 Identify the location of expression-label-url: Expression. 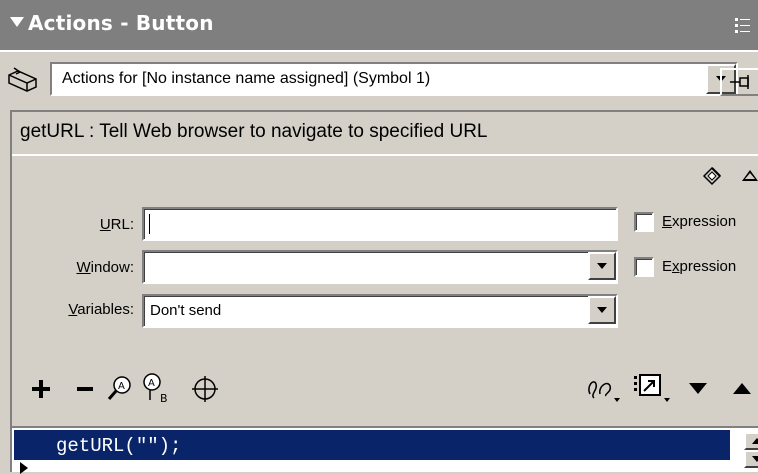
(699, 221).